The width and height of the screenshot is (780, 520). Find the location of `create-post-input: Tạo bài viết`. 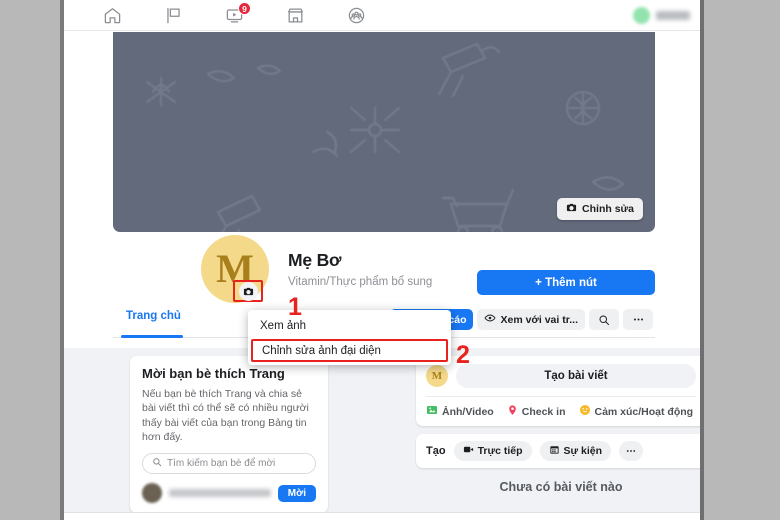

create-post-input: Tạo bài viết is located at coordinates (576, 376).